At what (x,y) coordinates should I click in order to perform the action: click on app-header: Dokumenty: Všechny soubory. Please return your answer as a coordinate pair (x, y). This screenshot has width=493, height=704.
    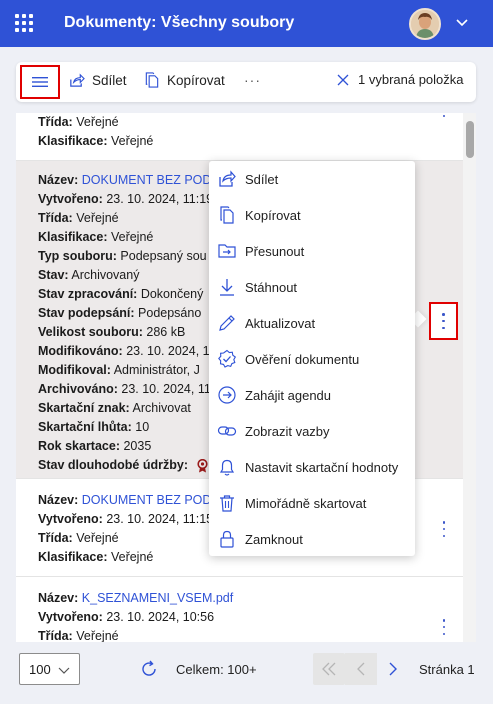
    Looking at the image, I should click on (246, 23).